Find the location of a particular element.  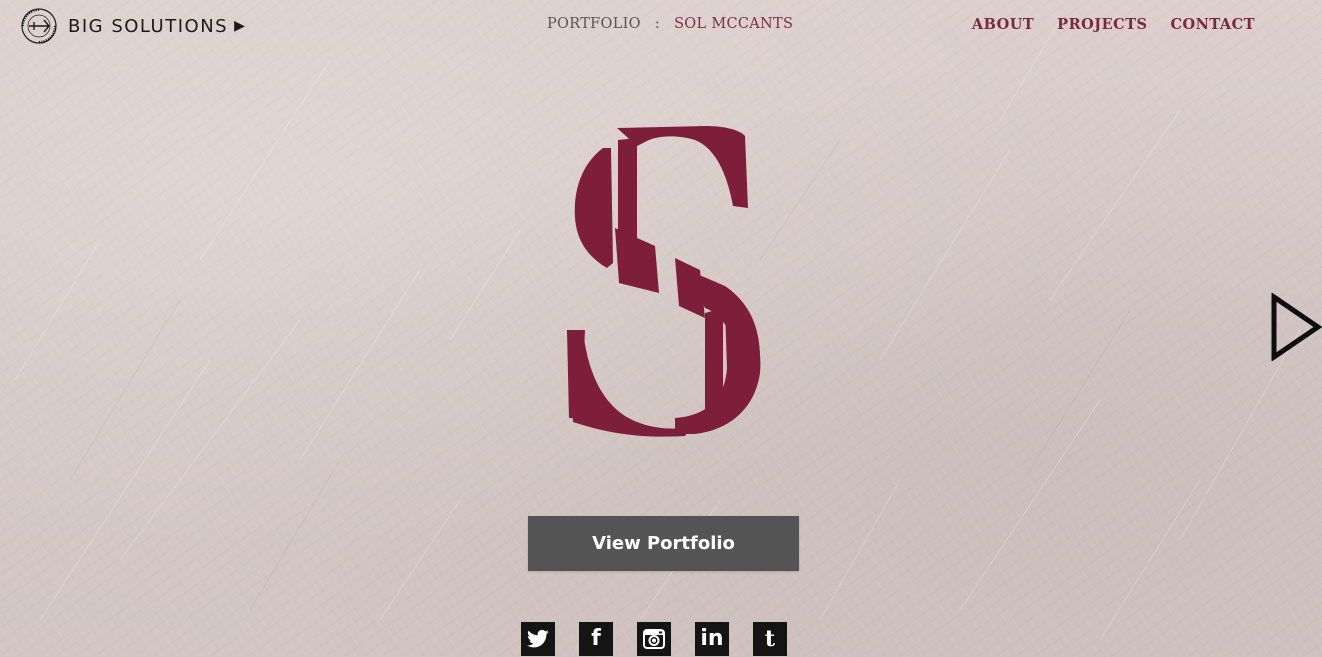

facebook-glyph: f is located at coordinates (596, 638).